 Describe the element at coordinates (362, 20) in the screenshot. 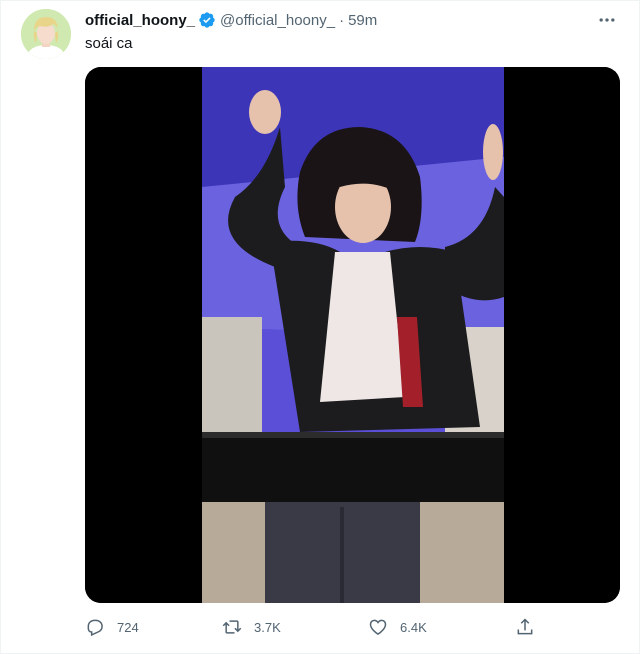

I see `timestamp: 59m` at that location.